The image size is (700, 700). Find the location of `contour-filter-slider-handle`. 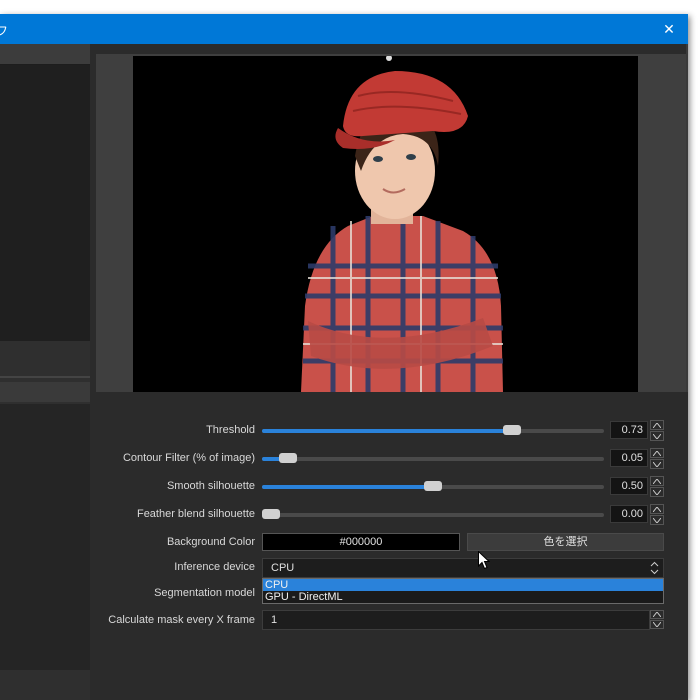

contour-filter-slider-handle is located at coordinates (287, 458).